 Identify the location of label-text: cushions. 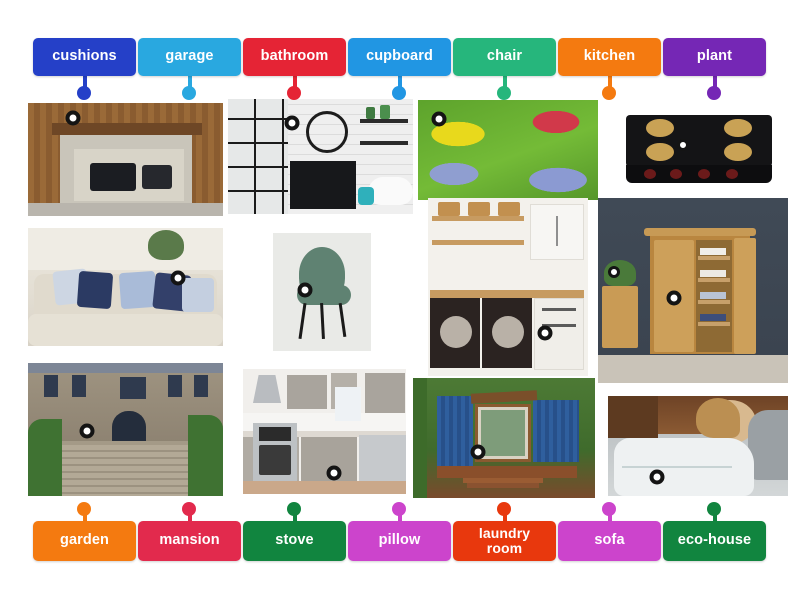
(84, 56).